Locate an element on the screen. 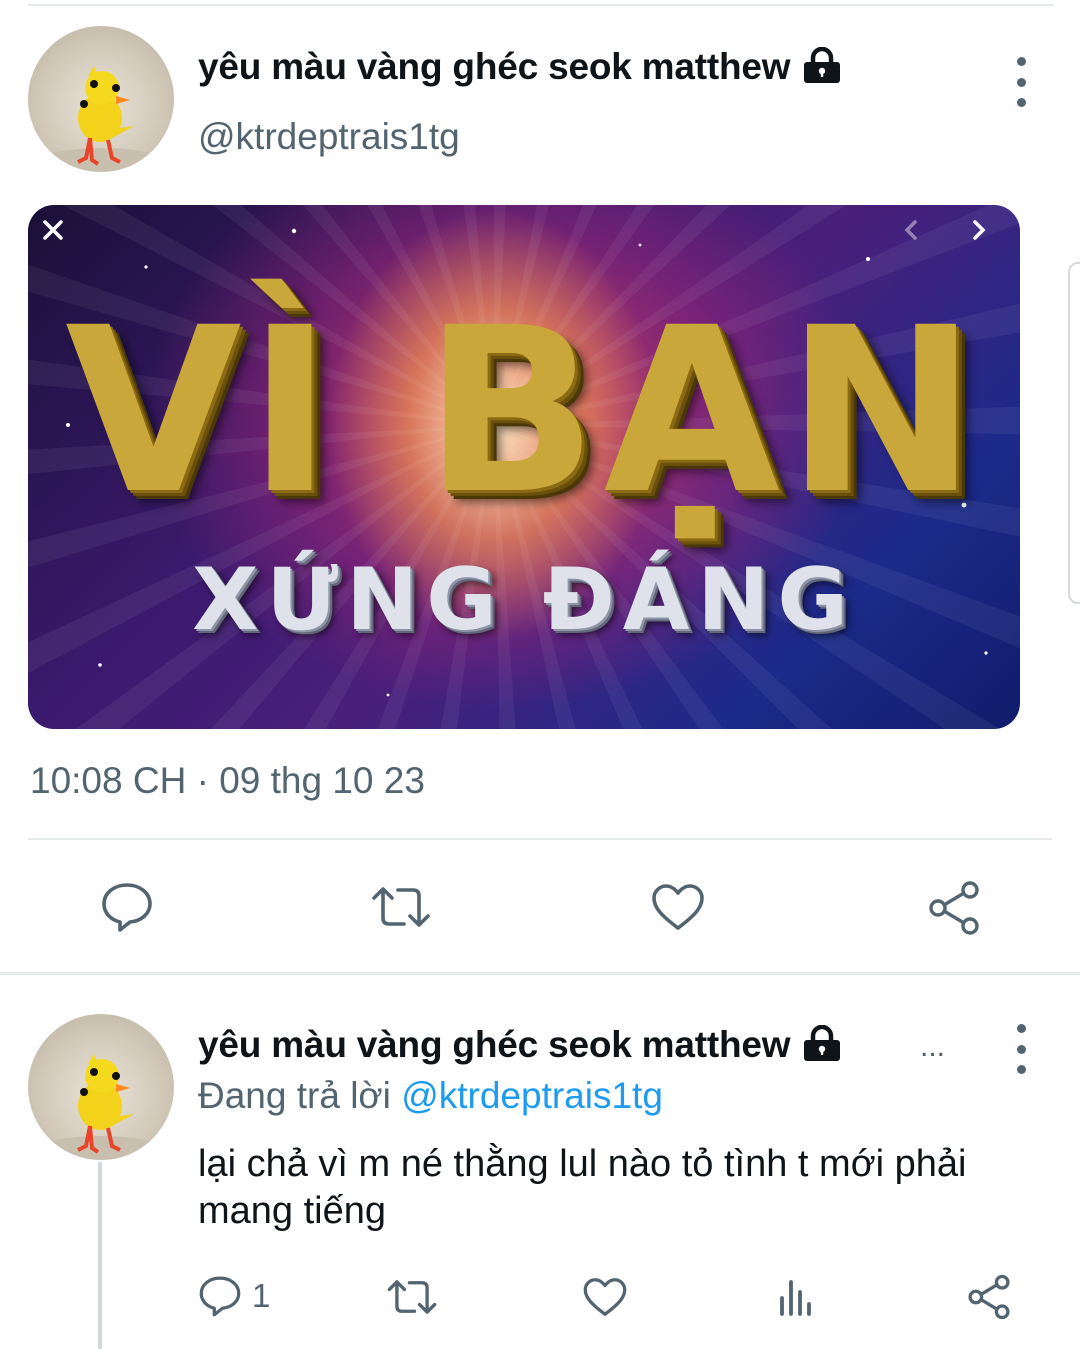  display-name-text: yêu màu vàng ghéc seok matthew is located at coordinates (494, 66).